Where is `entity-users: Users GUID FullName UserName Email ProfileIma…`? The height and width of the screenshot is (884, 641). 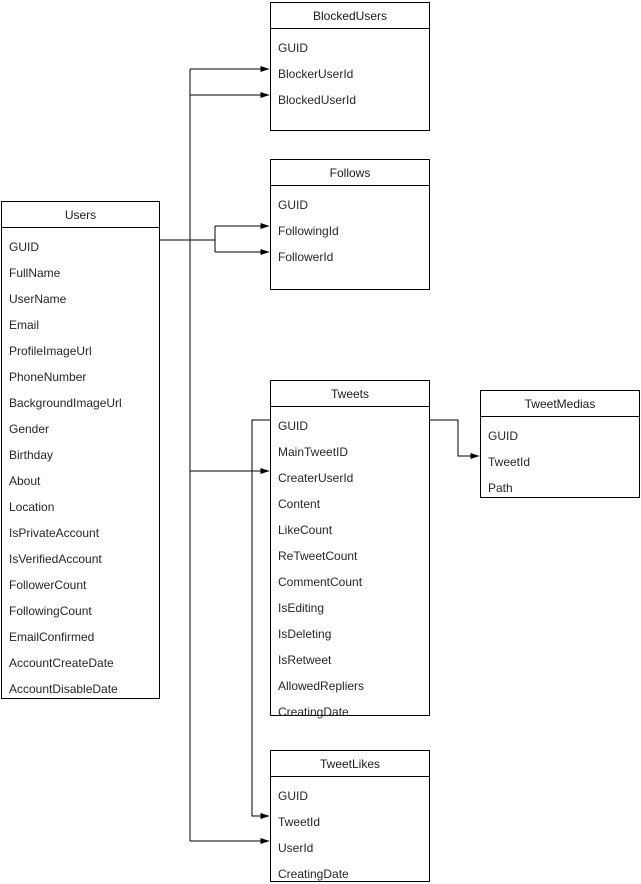
entity-users: Users GUID FullName UserName Email ProfileIma… is located at coordinates (80, 450).